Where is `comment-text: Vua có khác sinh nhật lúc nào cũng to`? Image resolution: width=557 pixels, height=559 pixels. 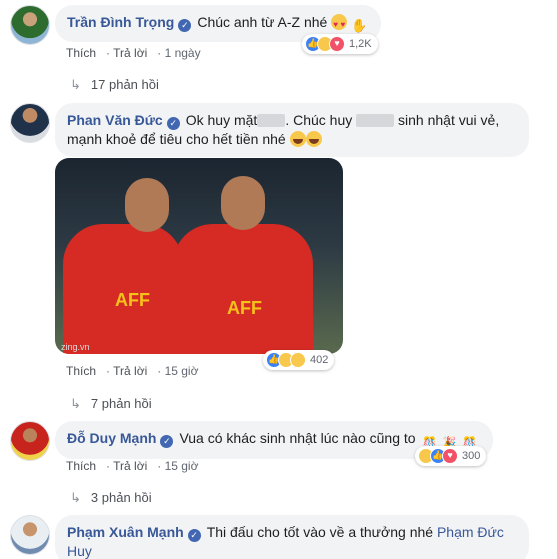 comment-text: Vua có khác sinh nhật lúc nào cũng to is located at coordinates (297, 438).